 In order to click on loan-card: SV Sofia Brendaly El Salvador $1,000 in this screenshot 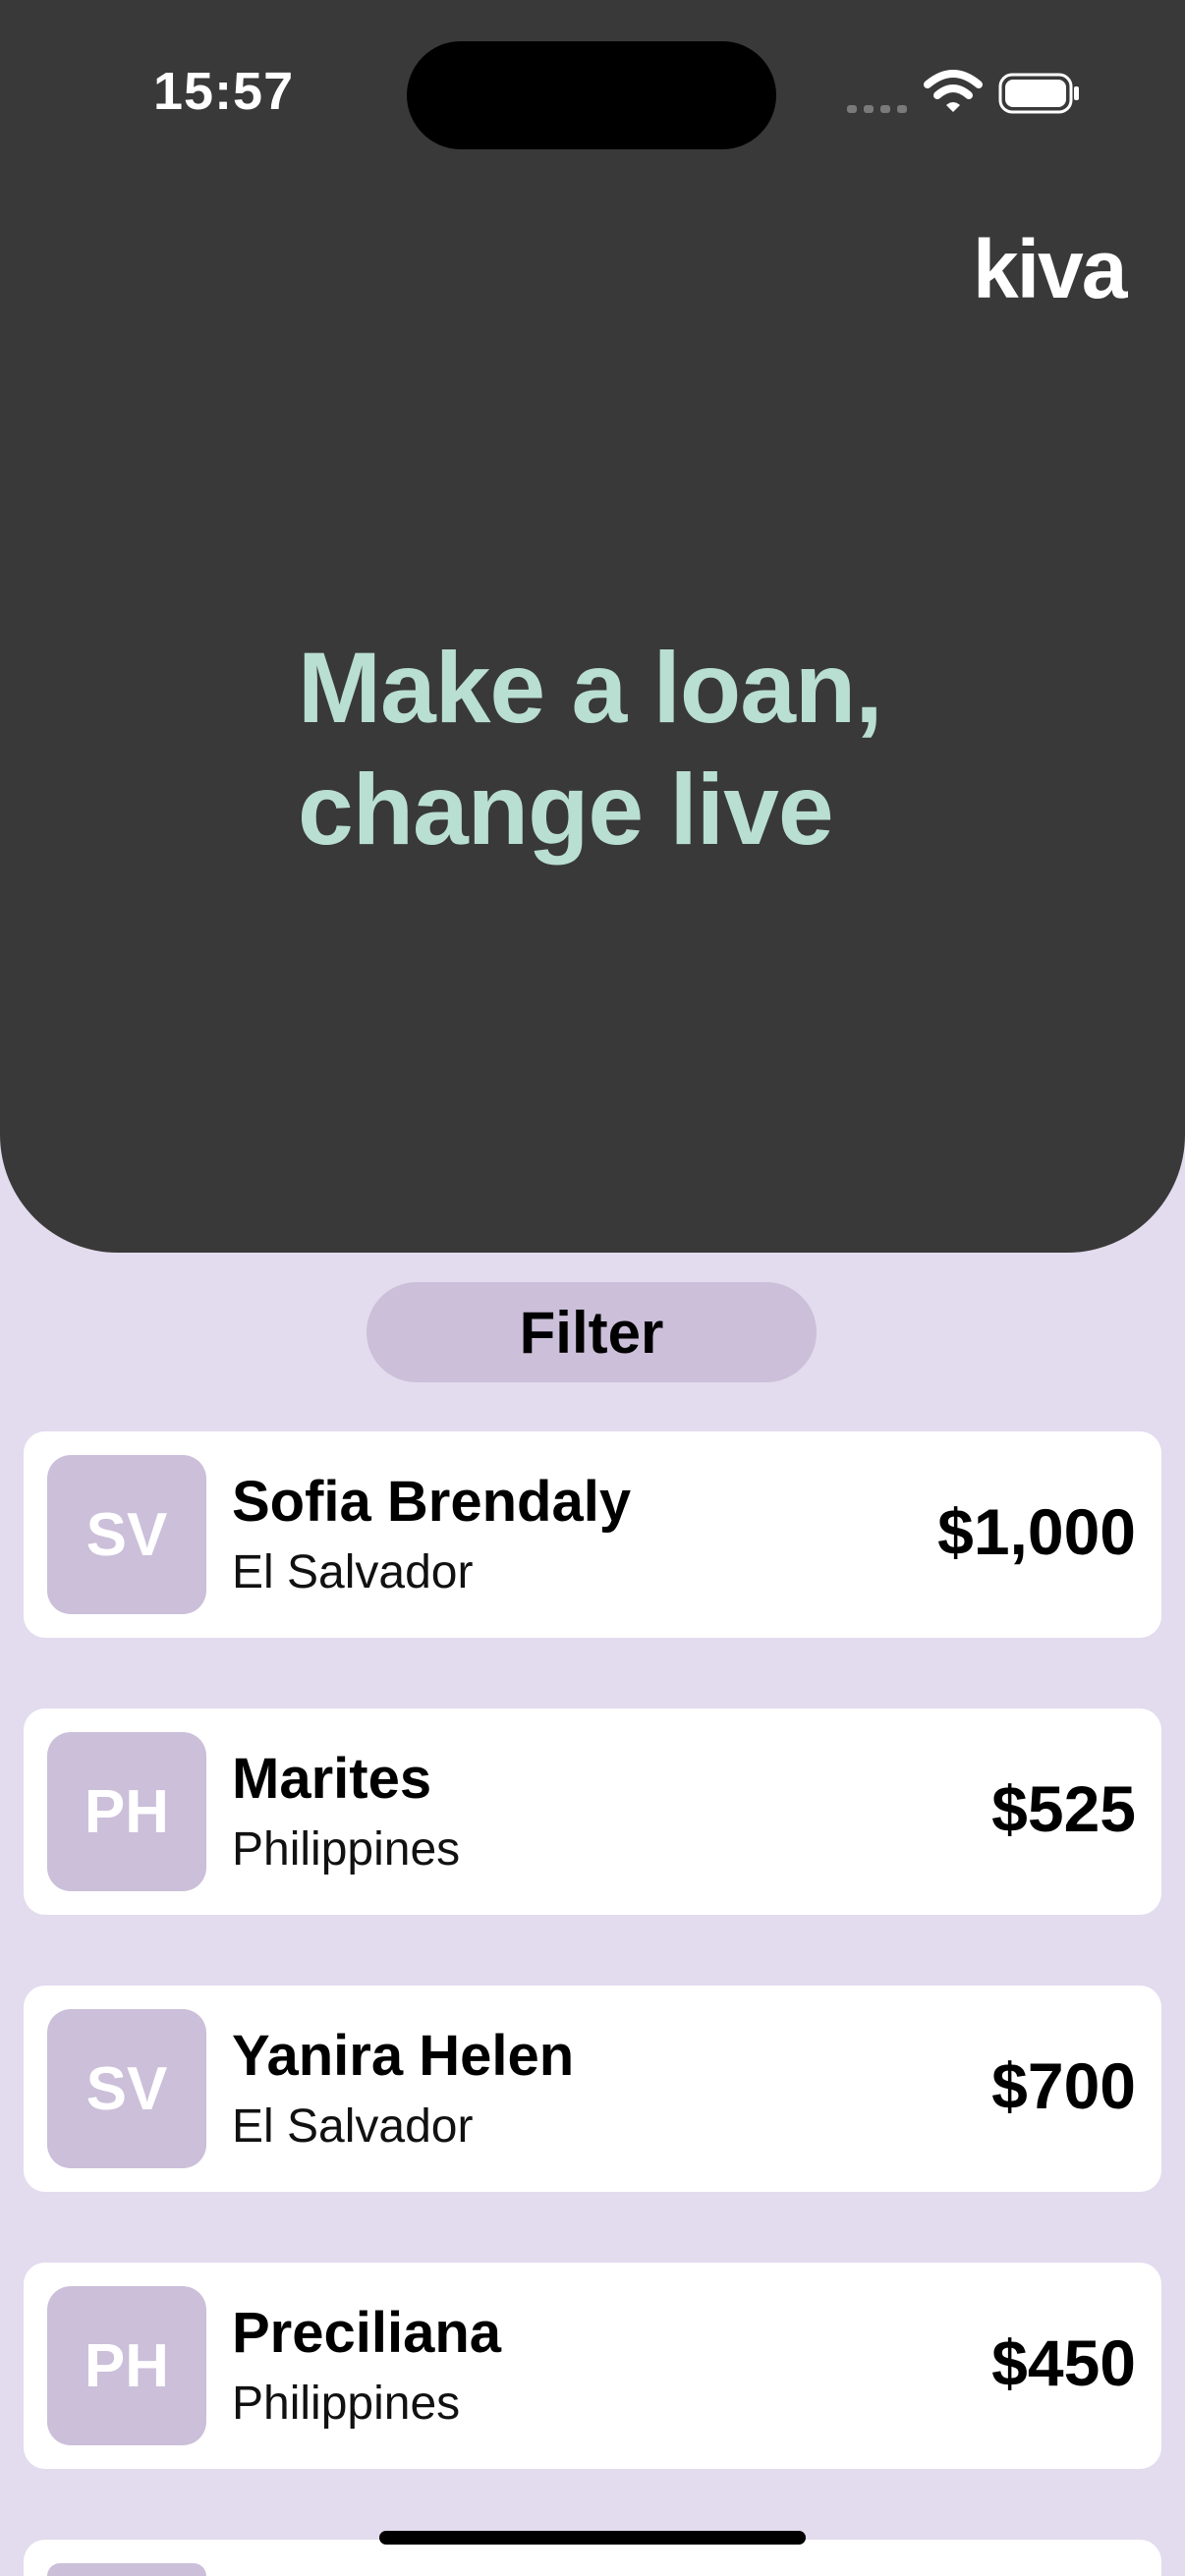, I will do `click(592, 1534)`.